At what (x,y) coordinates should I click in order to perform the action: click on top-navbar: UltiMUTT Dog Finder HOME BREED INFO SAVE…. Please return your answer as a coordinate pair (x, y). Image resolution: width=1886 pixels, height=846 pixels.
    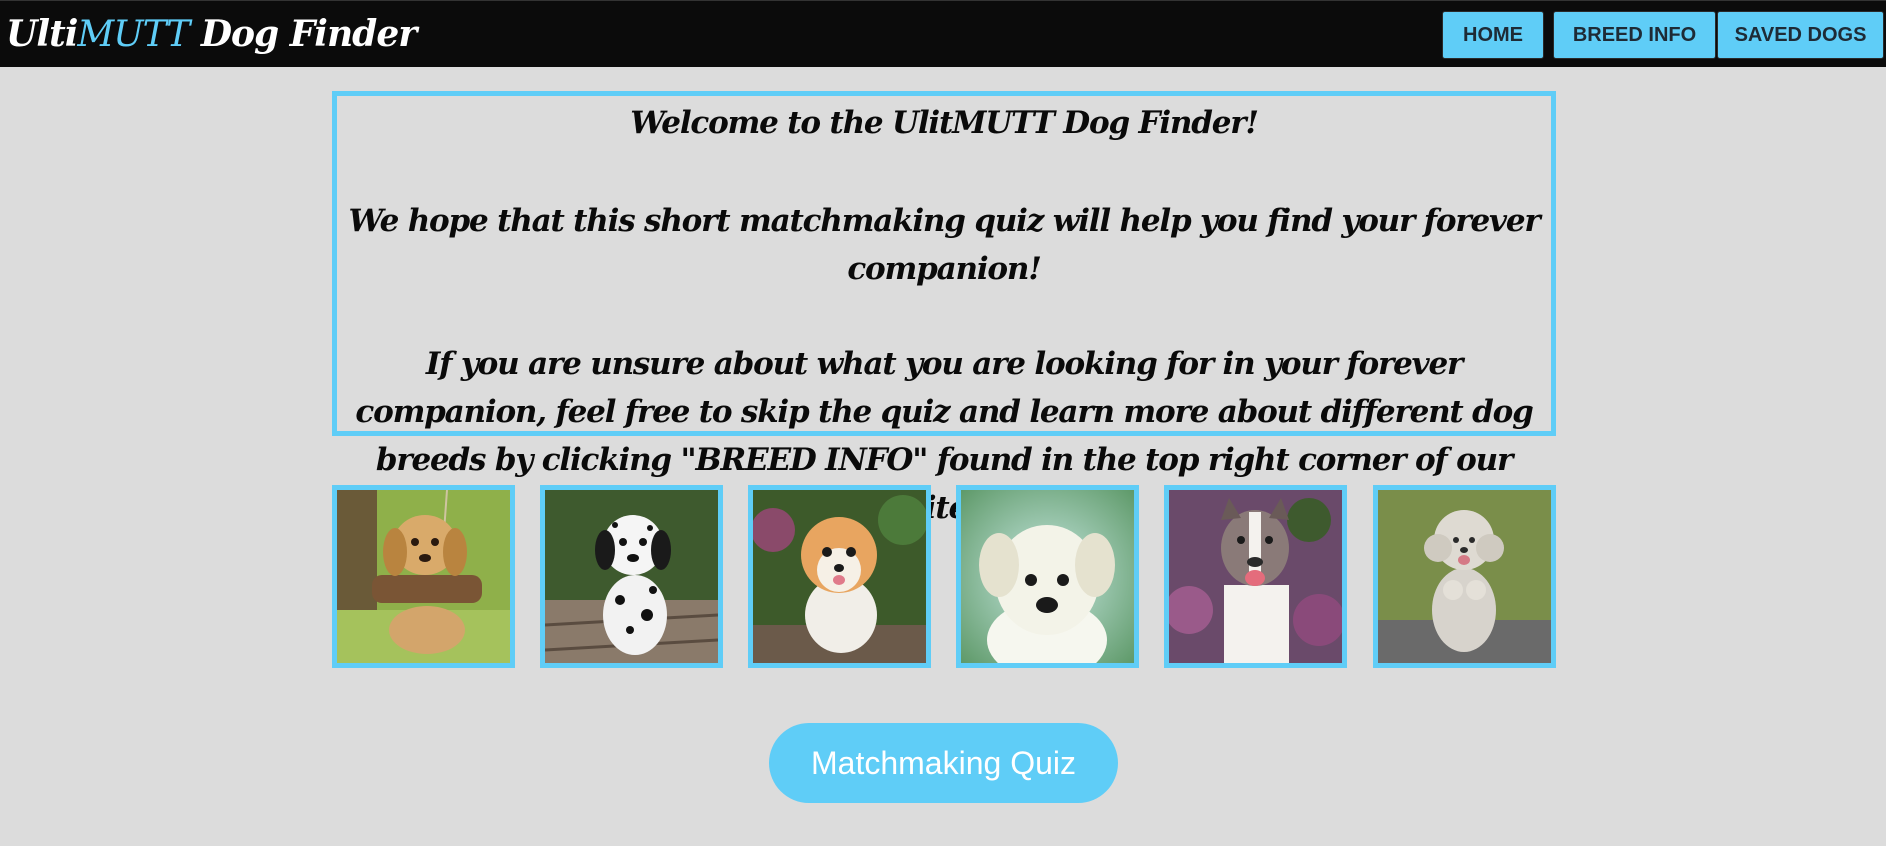
    Looking at the image, I should click on (943, 33).